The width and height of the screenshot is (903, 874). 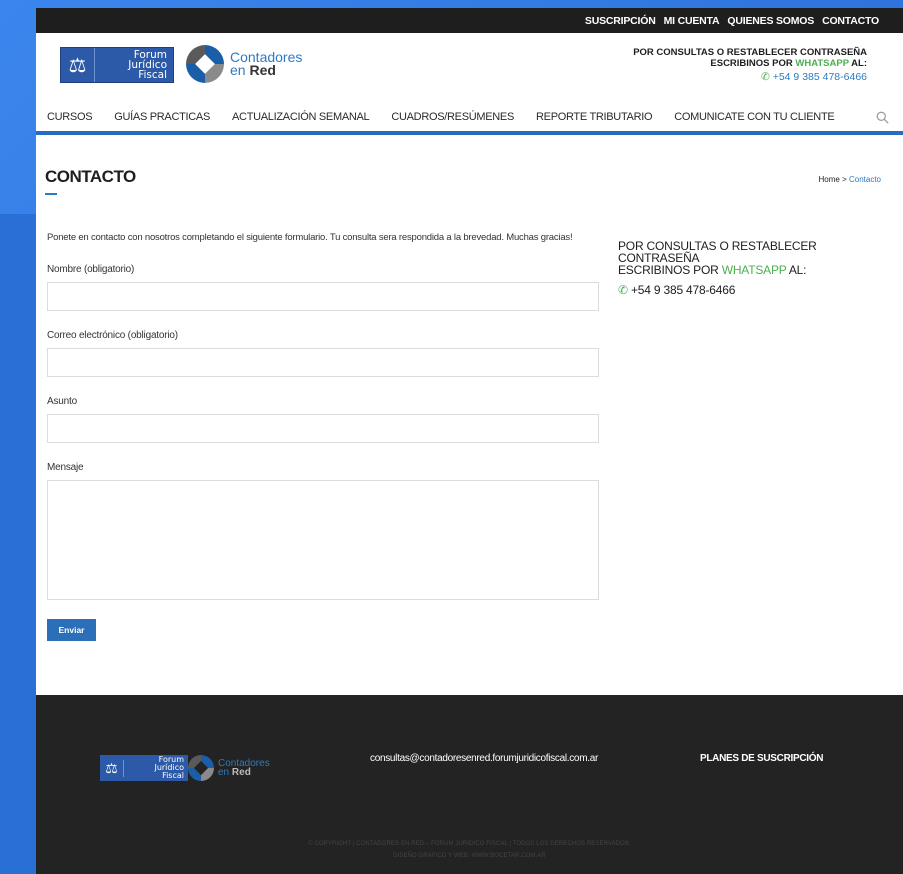 I want to click on search-icon, so click(x=882, y=117).